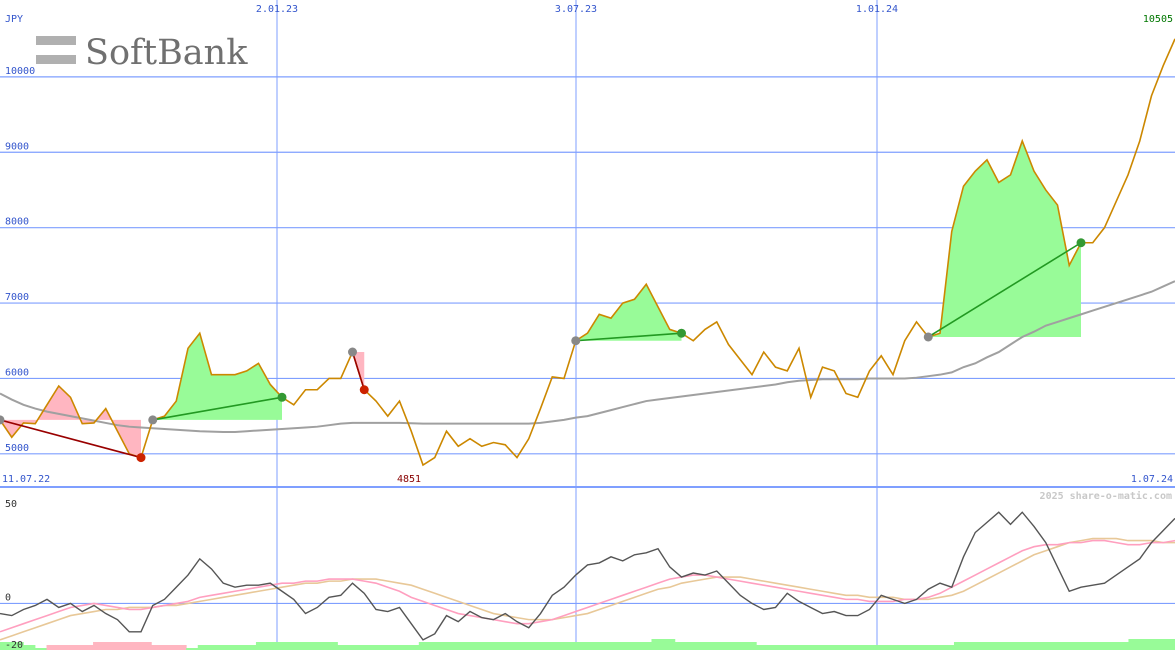 Image resolution: width=1175 pixels, height=650 pixels. What do you see at coordinates (587, 586) in the screenshot?
I see `oscillator-signal-pink` at bounding box center [587, 586].